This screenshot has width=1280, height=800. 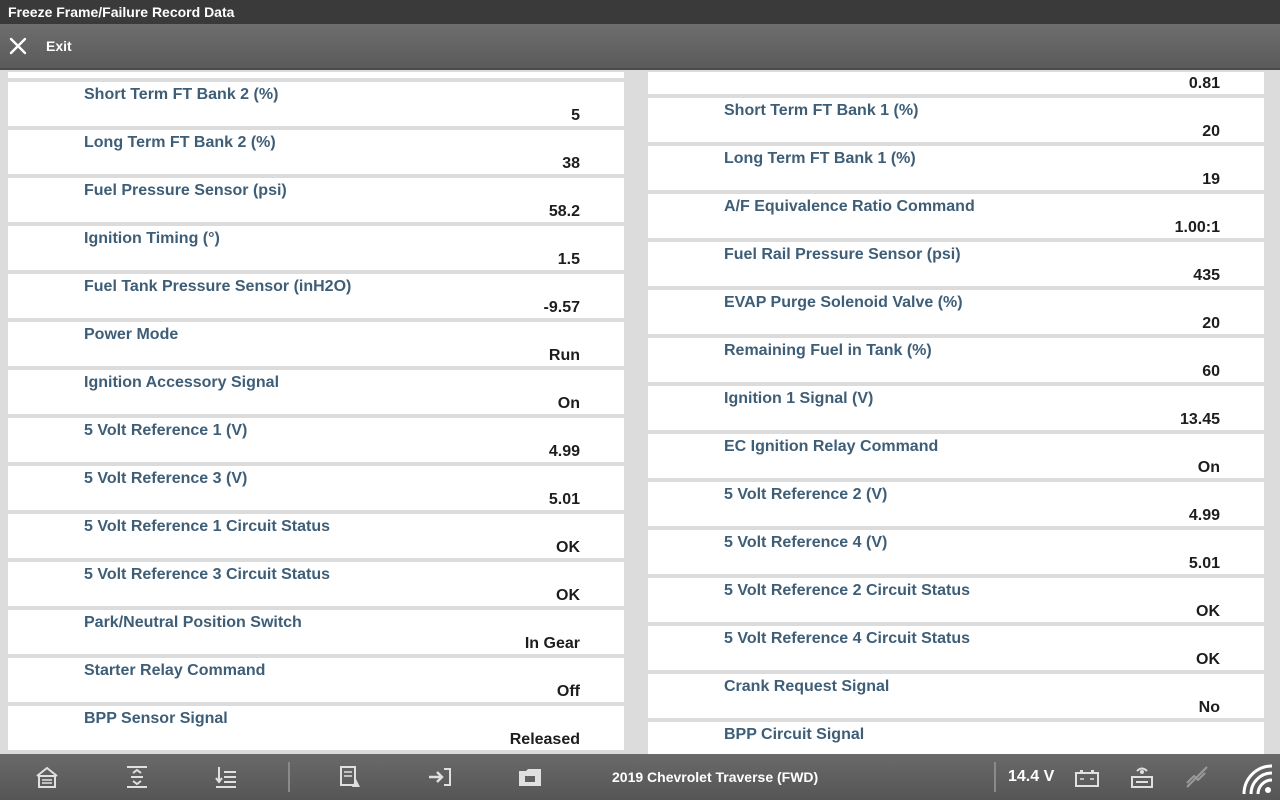 I want to click on parameter-value: 435, so click(x=1206, y=275).